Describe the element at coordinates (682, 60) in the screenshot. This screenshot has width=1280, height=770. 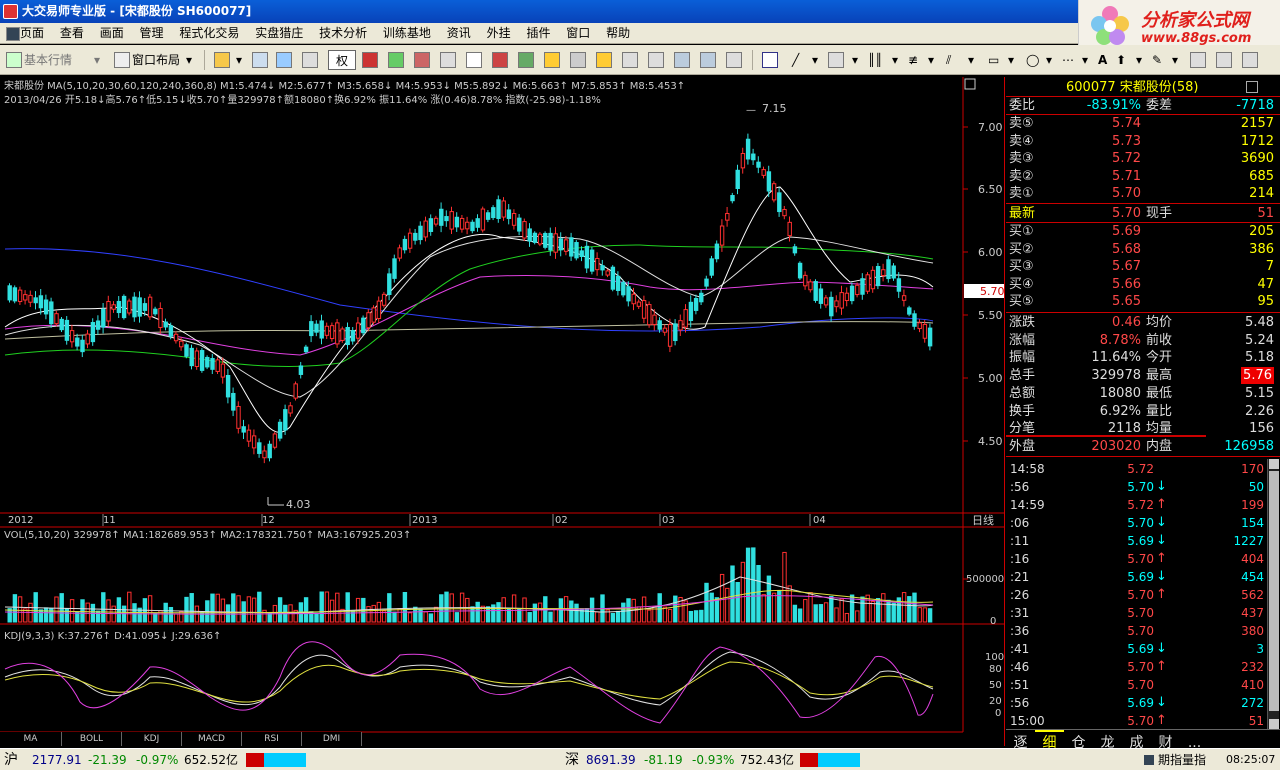
I see `chart-line-icon` at that location.